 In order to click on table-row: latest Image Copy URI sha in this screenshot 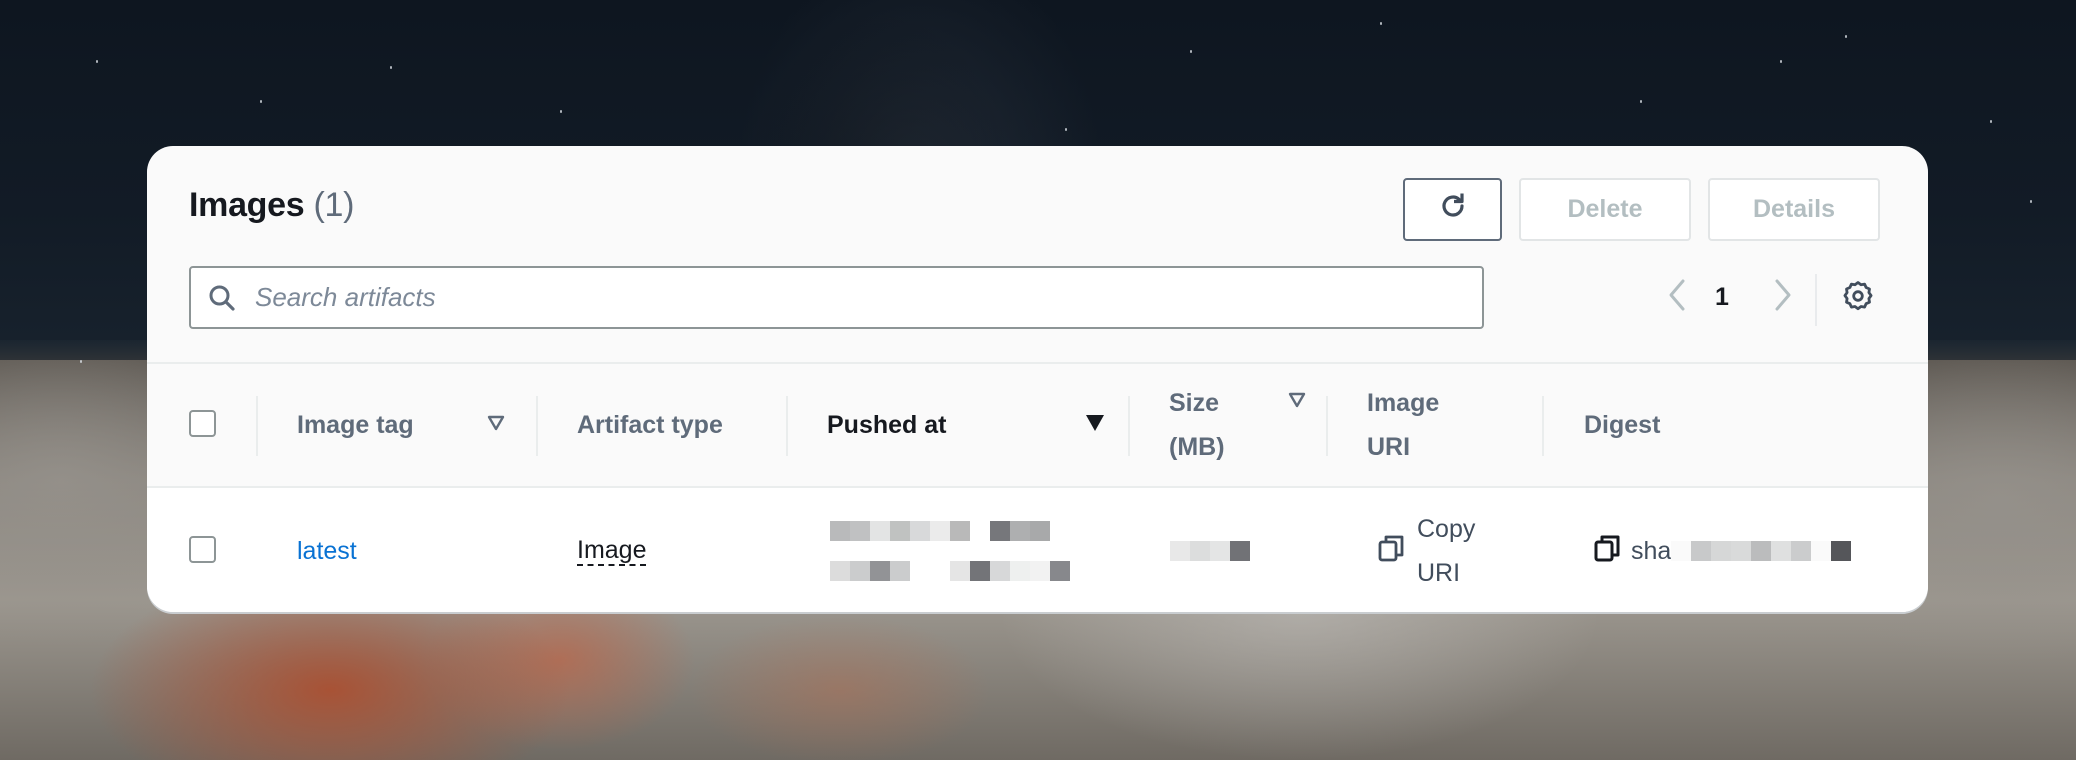, I will do `click(1037, 550)`.